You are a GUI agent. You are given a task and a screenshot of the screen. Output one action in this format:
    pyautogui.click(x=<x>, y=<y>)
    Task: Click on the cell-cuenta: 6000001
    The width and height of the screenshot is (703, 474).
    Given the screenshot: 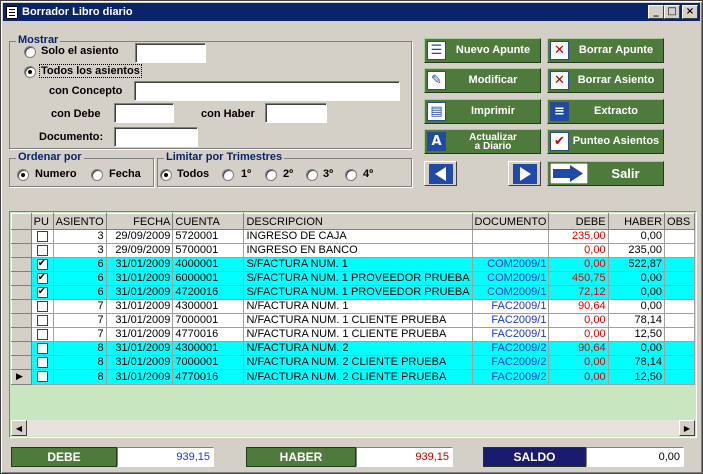 What is the action you would take?
    pyautogui.click(x=208, y=278)
    